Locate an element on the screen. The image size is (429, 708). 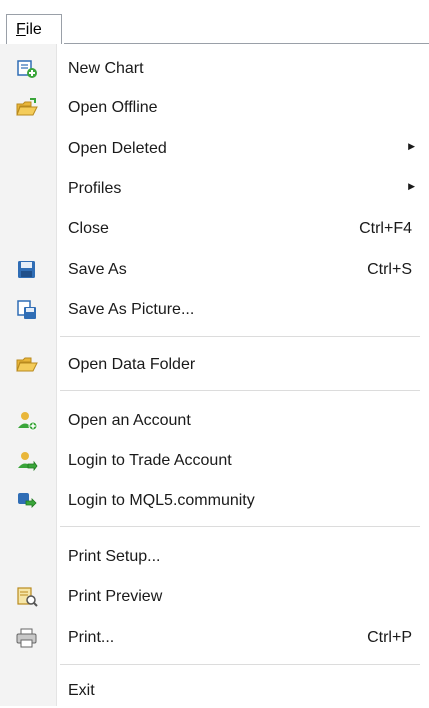
menu-item-login-trade-account: Login to Trade Account is located at coordinates (214, 461).